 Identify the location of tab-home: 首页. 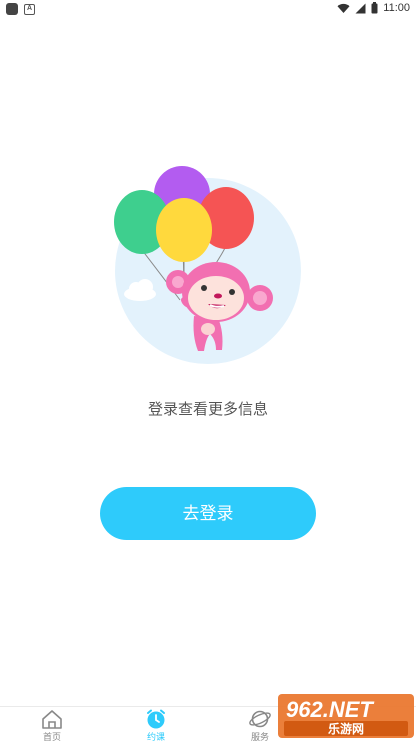
(52, 724).